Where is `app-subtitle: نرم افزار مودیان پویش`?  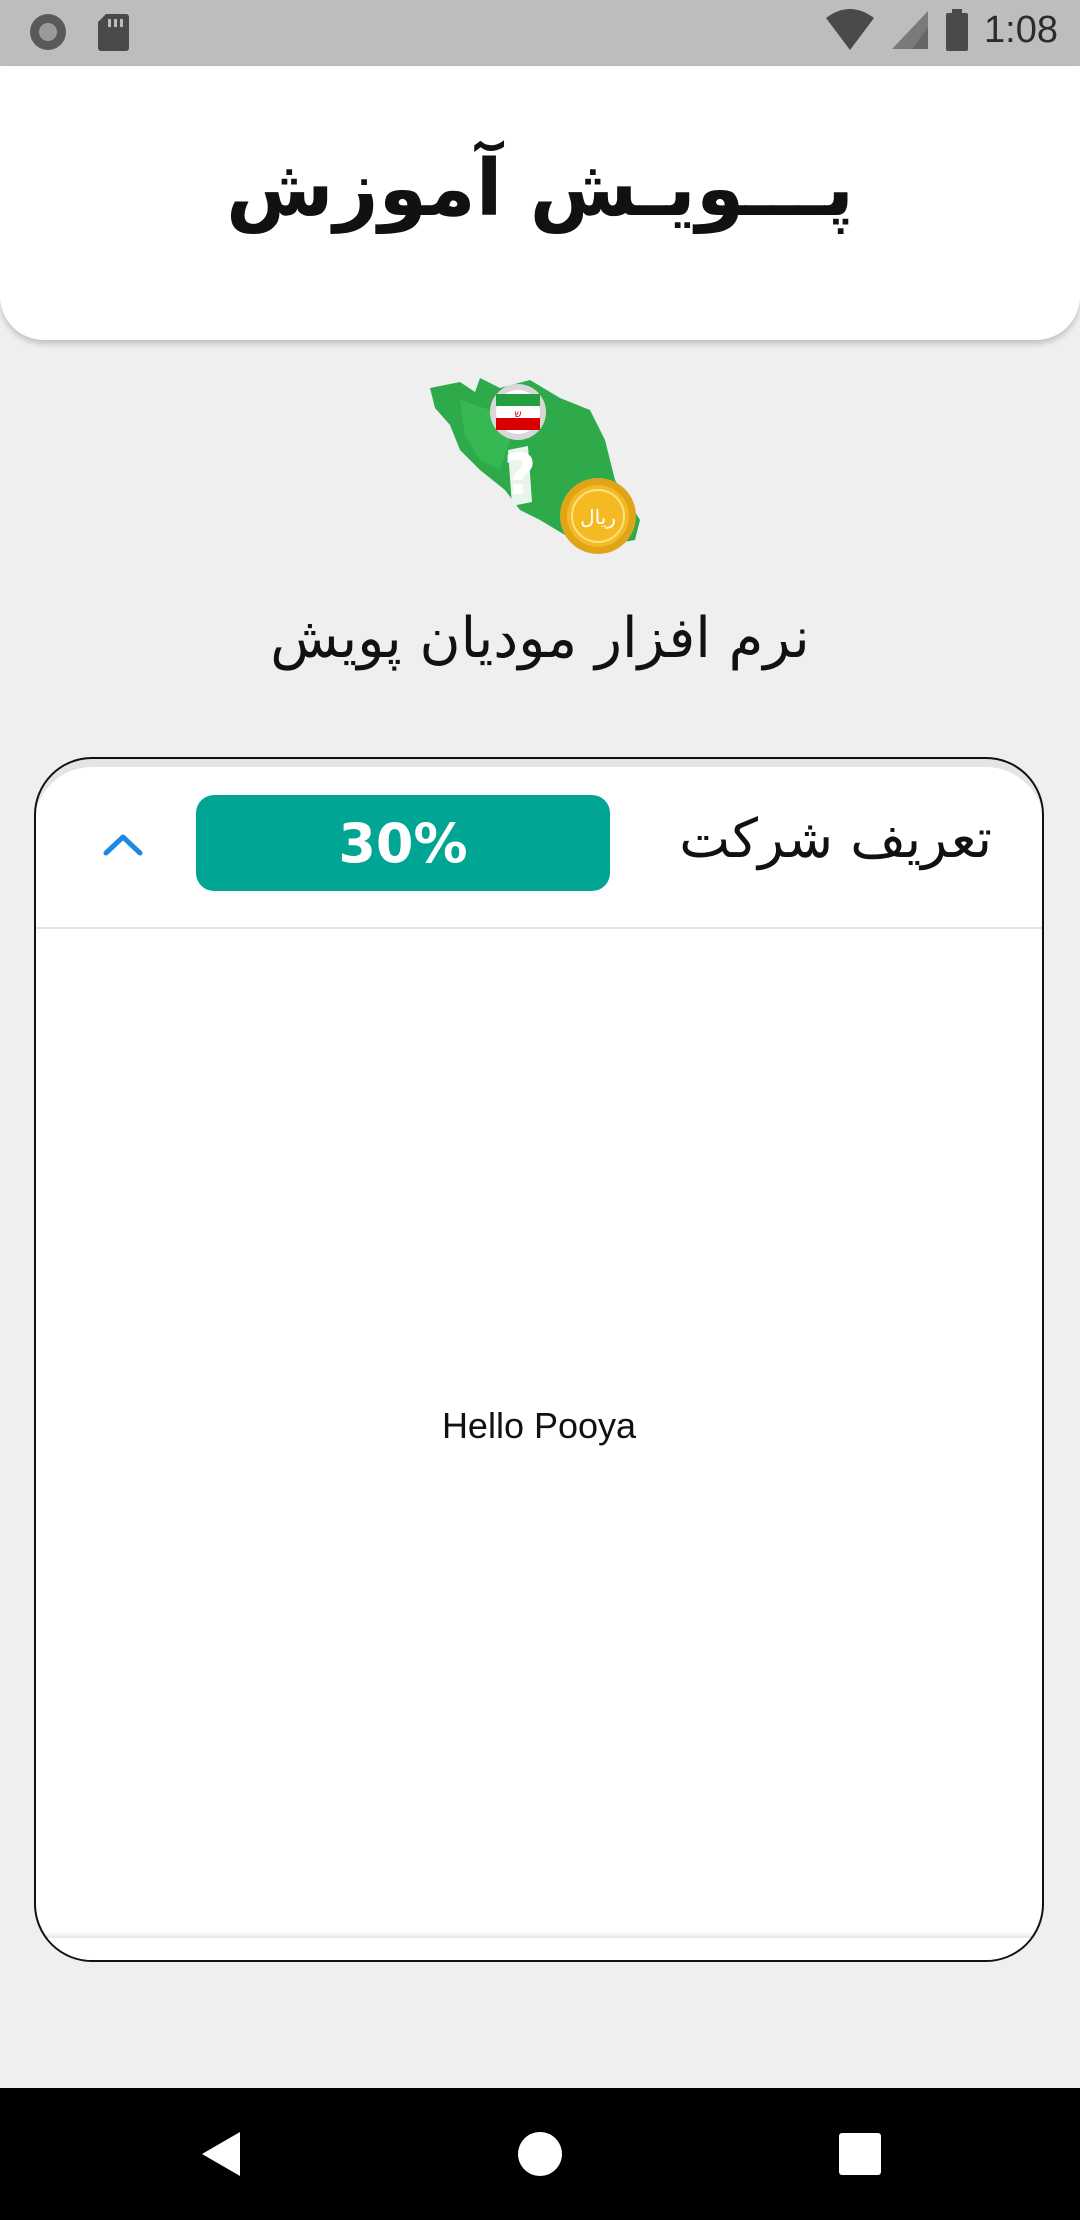
app-subtitle: نرم افزار مودیان پویش is located at coordinates (540, 638).